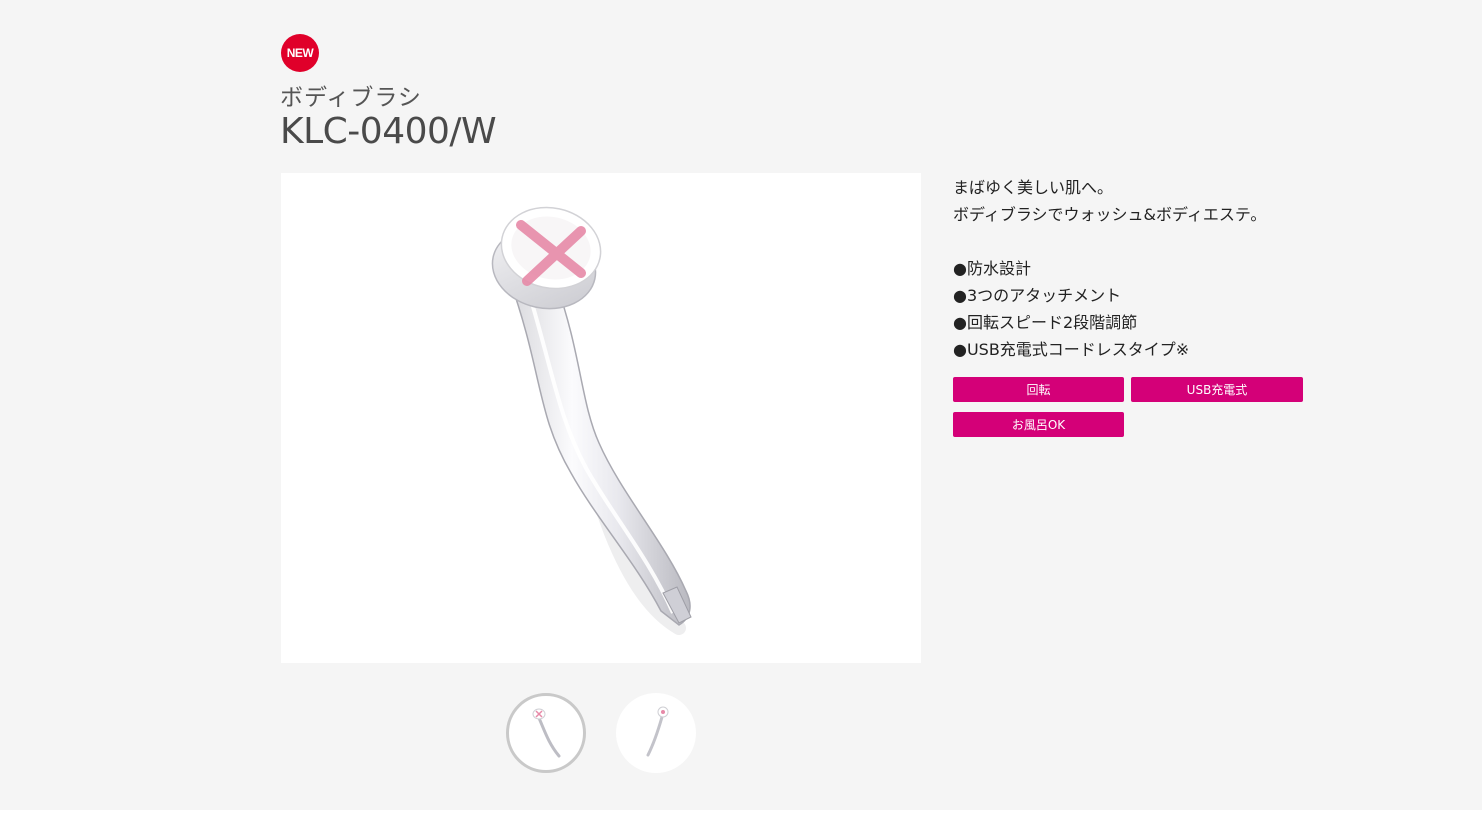  Describe the element at coordinates (300, 53) in the screenshot. I see `new-badge: NEW` at that location.